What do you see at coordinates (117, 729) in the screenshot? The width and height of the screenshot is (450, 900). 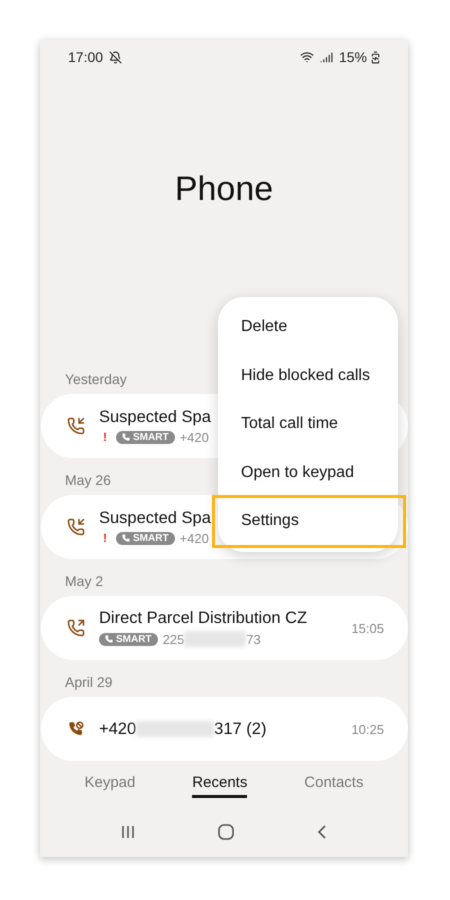 I see `caller-name: +420` at bounding box center [117, 729].